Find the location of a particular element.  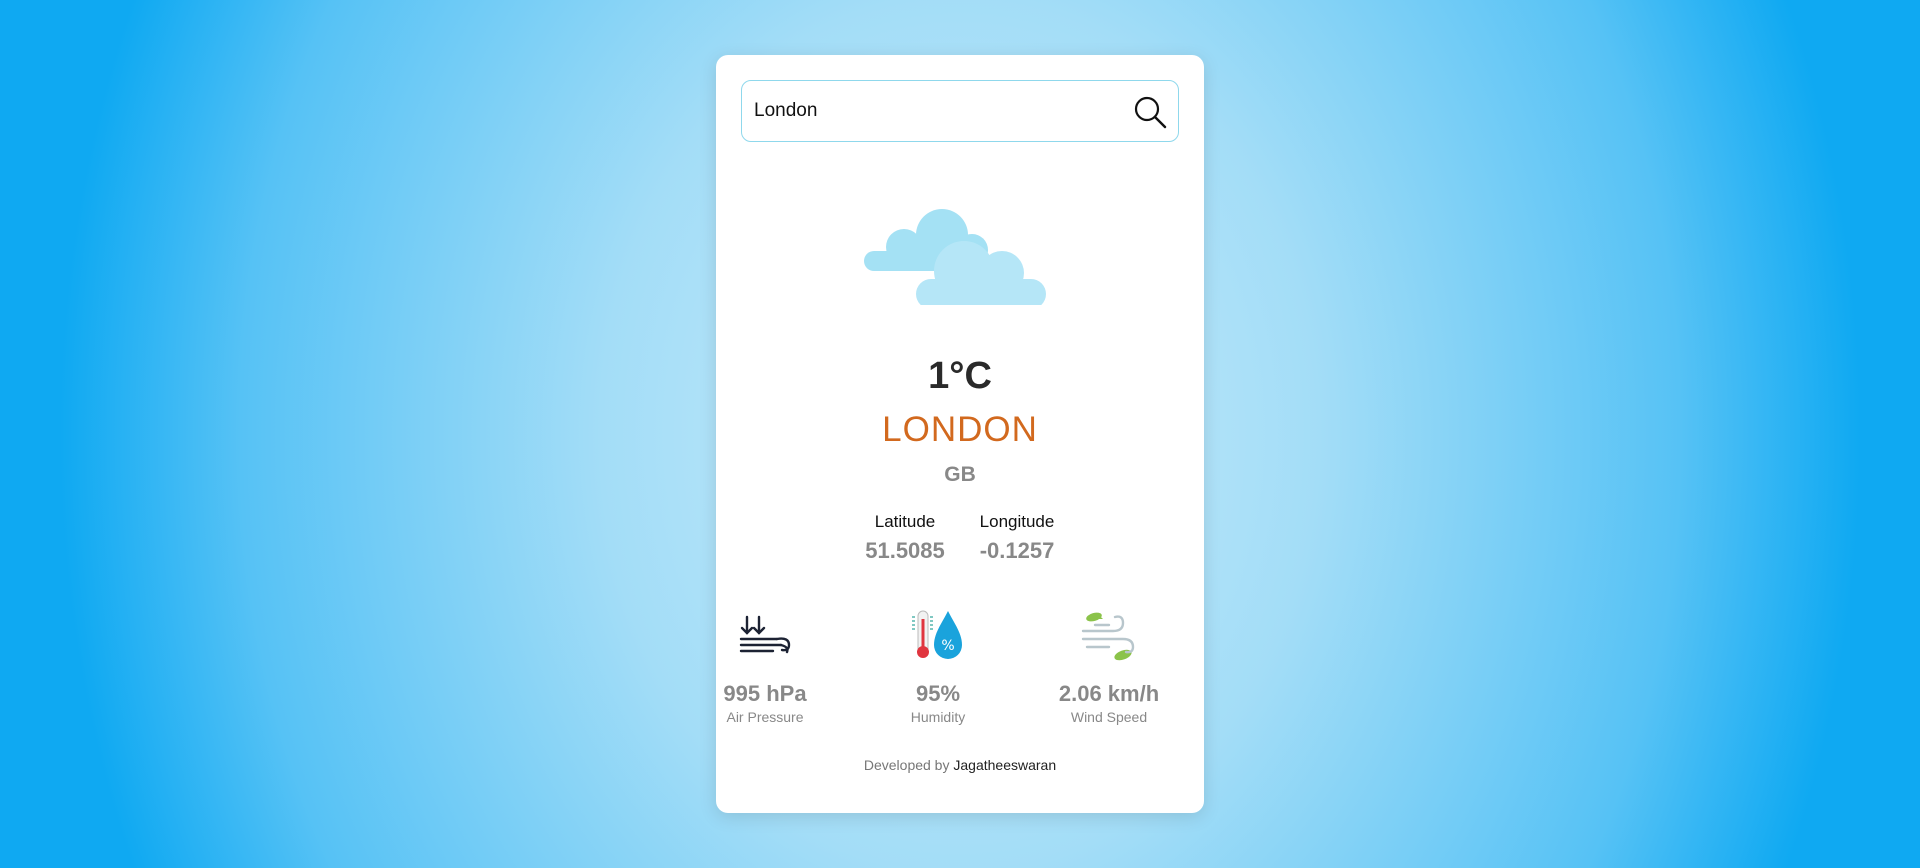

latitude-label: Latitude is located at coordinates (905, 521).